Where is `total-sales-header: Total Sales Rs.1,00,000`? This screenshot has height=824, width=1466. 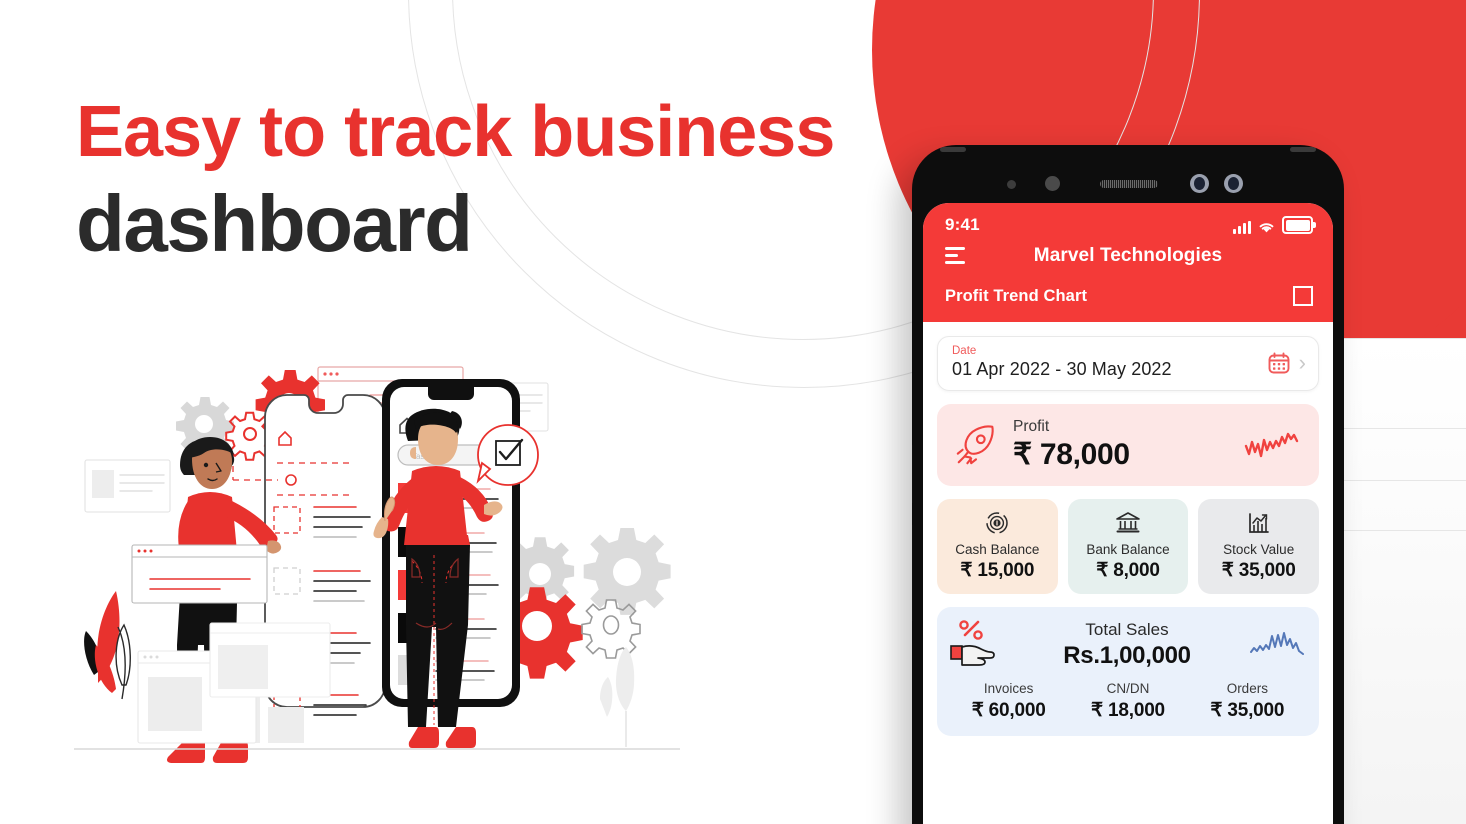
total-sales-header: Total Sales Rs.1,00,000 is located at coordinates (1128, 645).